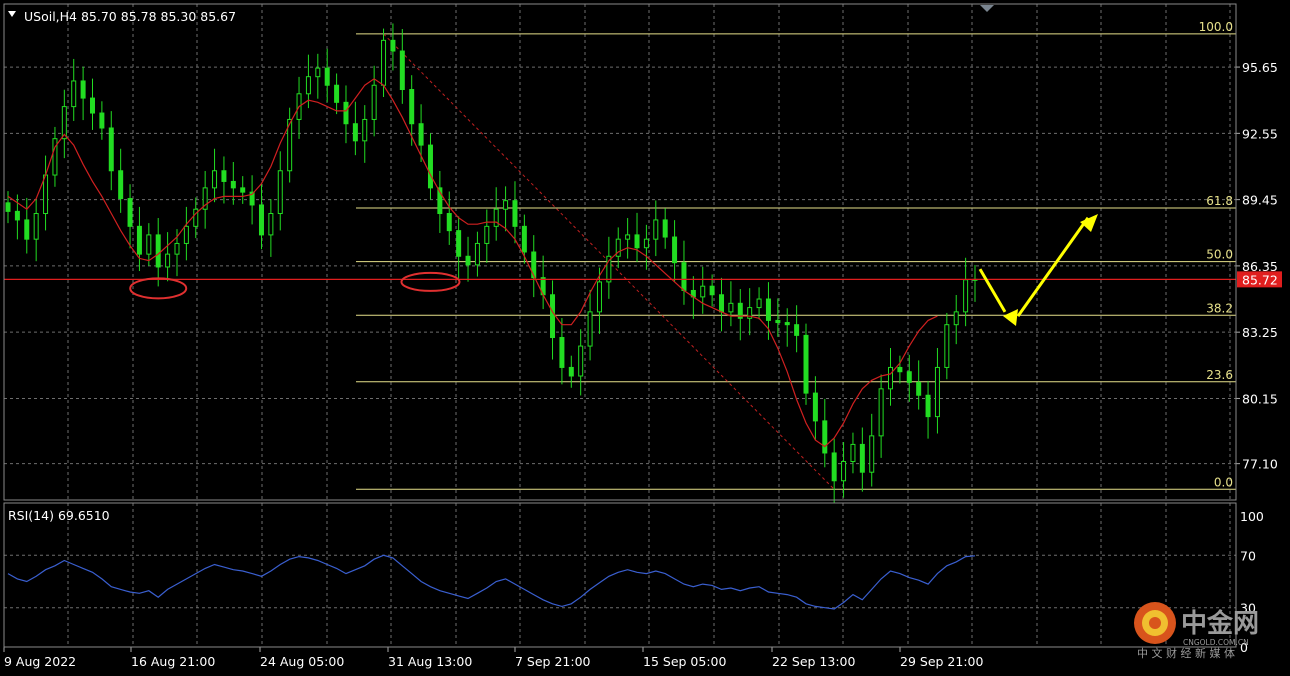 The width and height of the screenshot is (1290, 676). I want to click on price-tick-label: 89.45, so click(1260, 200).